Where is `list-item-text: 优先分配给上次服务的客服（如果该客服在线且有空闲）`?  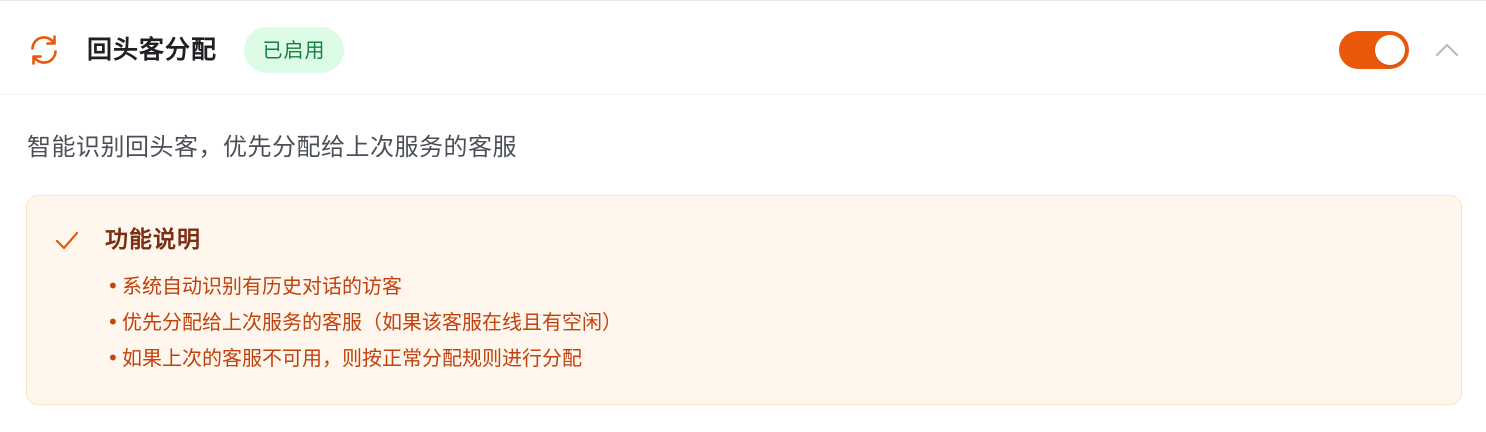 list-item-text: 优先分配给上次服务的客服（如果该客服在线且有空闲） is located at coordinates (372, 322).